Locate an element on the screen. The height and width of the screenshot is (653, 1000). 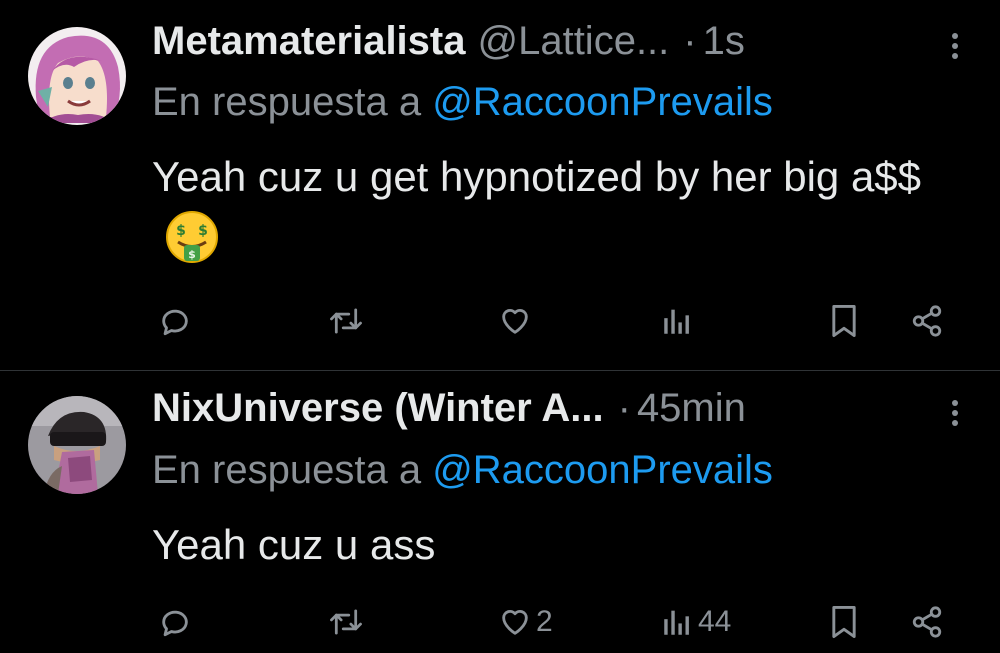
view-count: 44 is located at coordinates (715, 621).